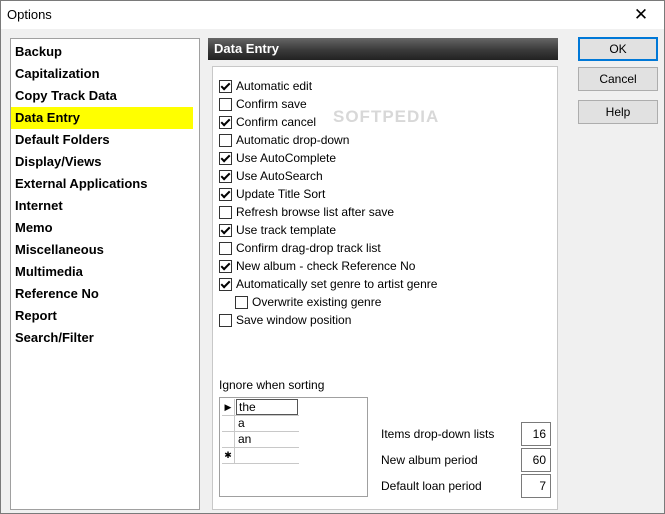  Describe the element at coordinates (429, 460) in the screenshot. I see `number-setting-label: New album period` at that location.